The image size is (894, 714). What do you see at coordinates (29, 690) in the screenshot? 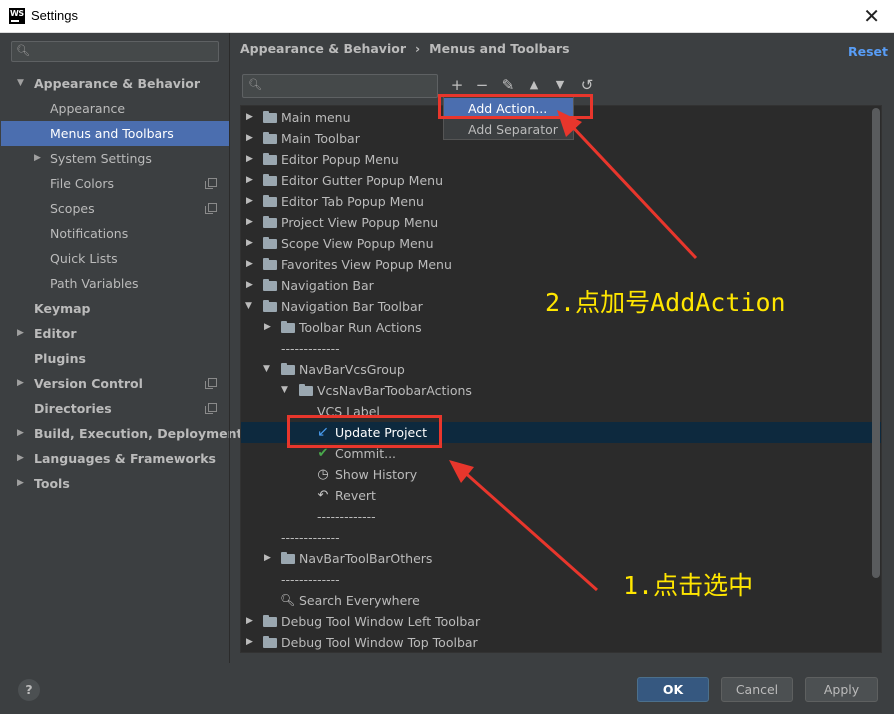
I see `help-button: ?` at bounding box center [29, 690].